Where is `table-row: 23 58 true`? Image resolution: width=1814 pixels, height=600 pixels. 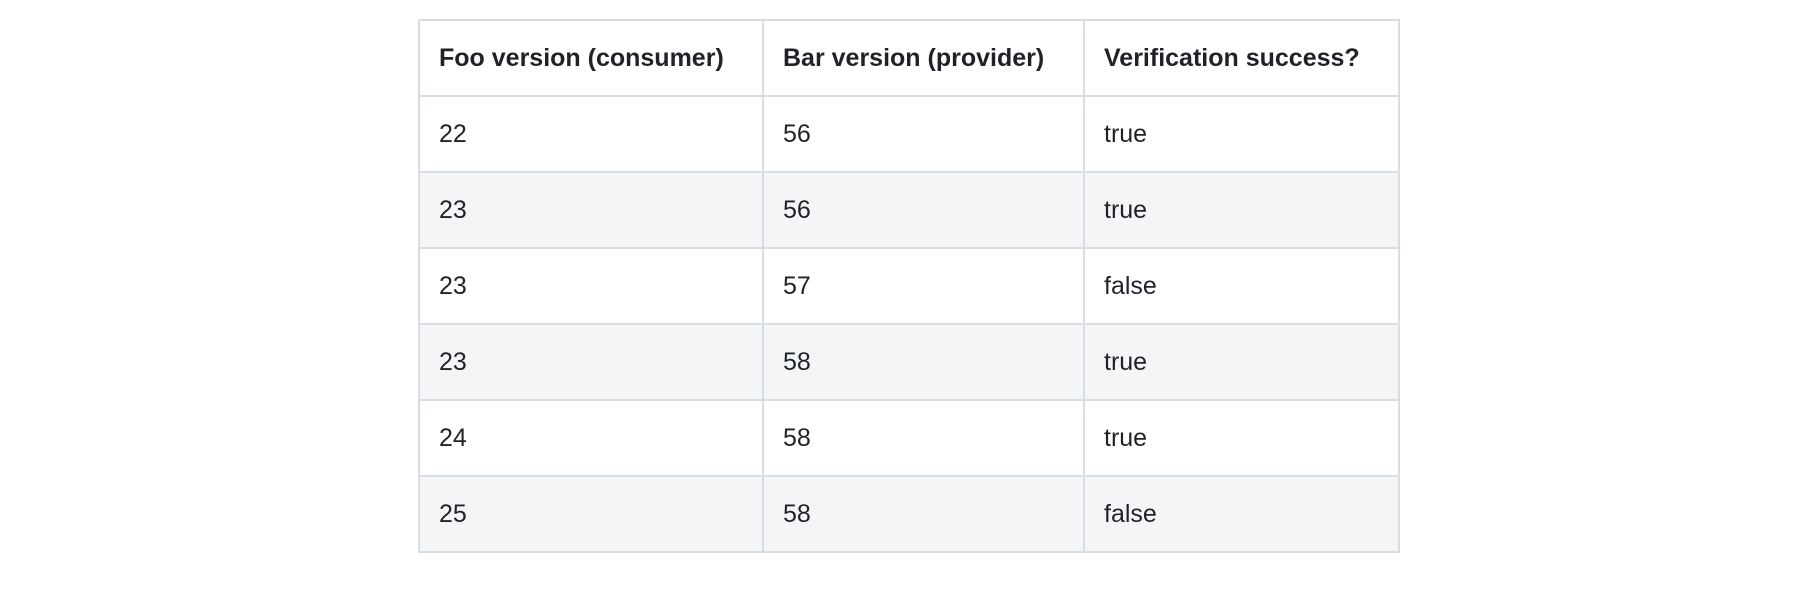 table-row: 23 58 true is located at coordinates (909, 362).